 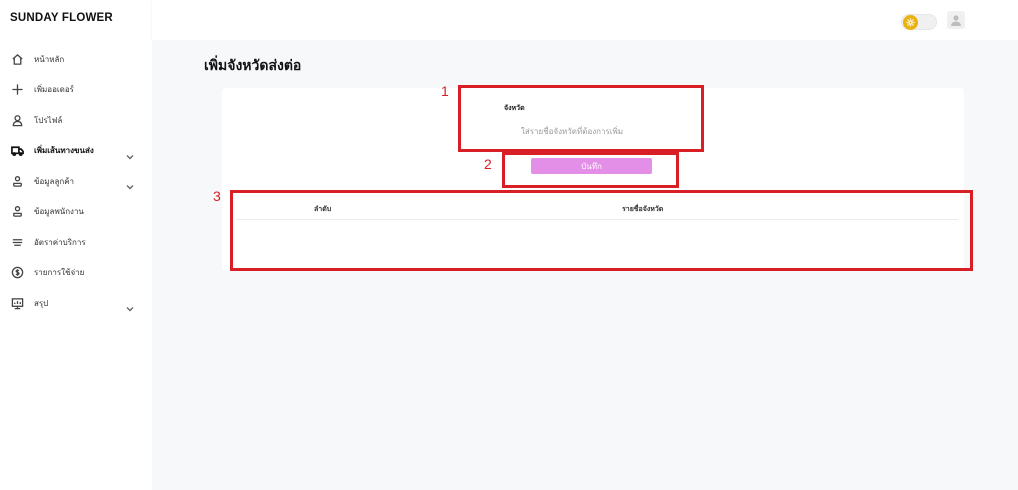 I want to click on sidebar-item-add-route: เพิ่มเส้นทางขนส่ง, so click(x=76, y=151).